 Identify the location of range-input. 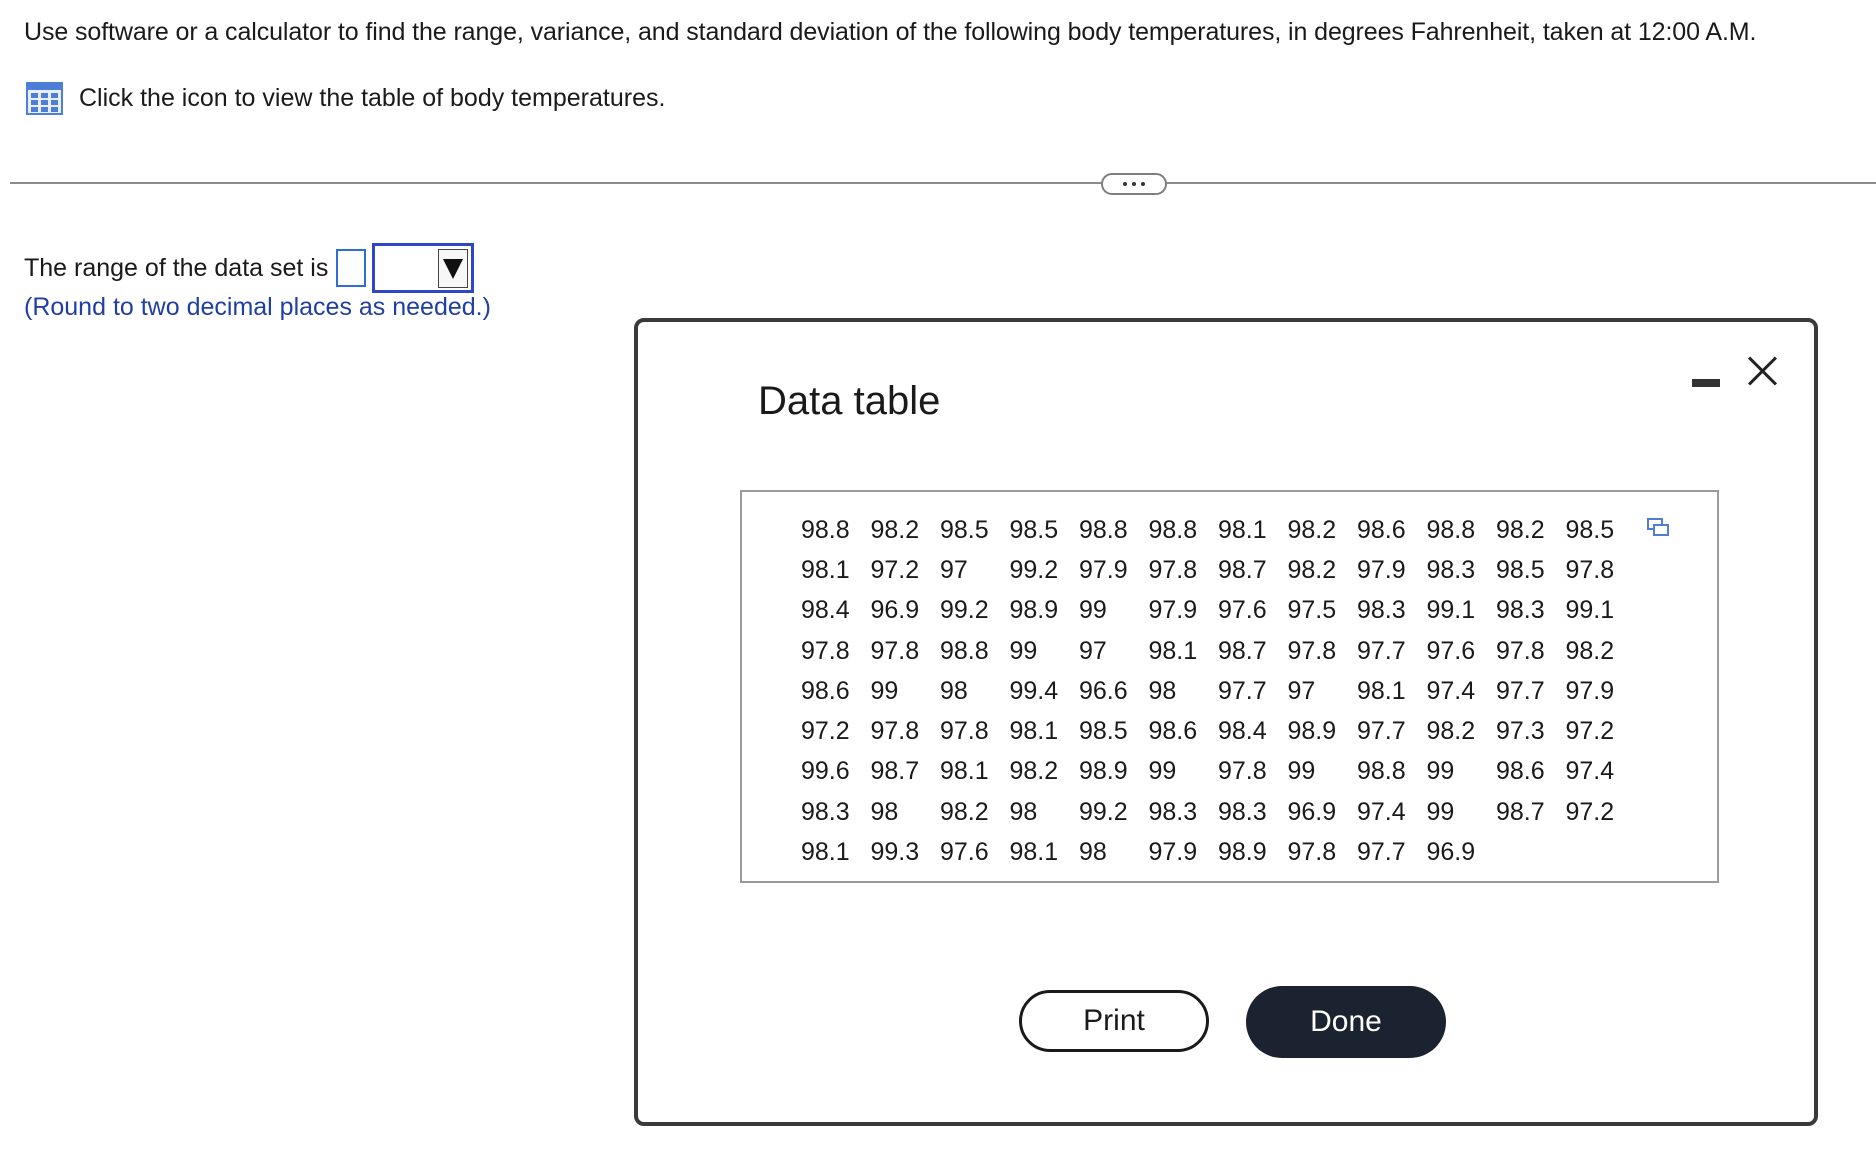
(351, 268).